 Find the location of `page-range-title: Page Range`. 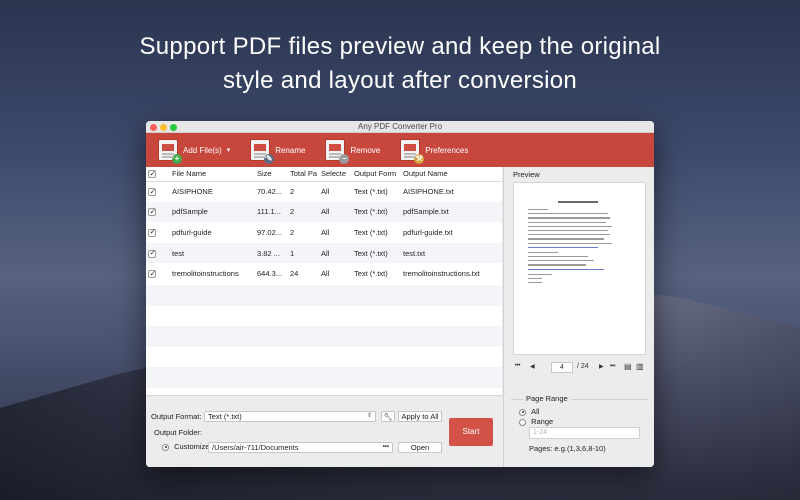

page-range-title: Page Range is located at coordinates (547, 398).